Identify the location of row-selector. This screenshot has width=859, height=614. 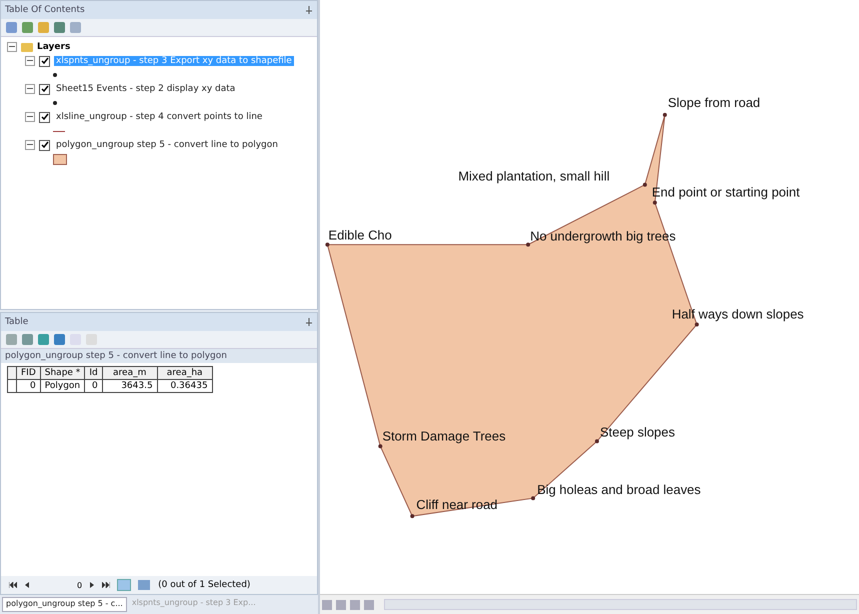
(12, 386).